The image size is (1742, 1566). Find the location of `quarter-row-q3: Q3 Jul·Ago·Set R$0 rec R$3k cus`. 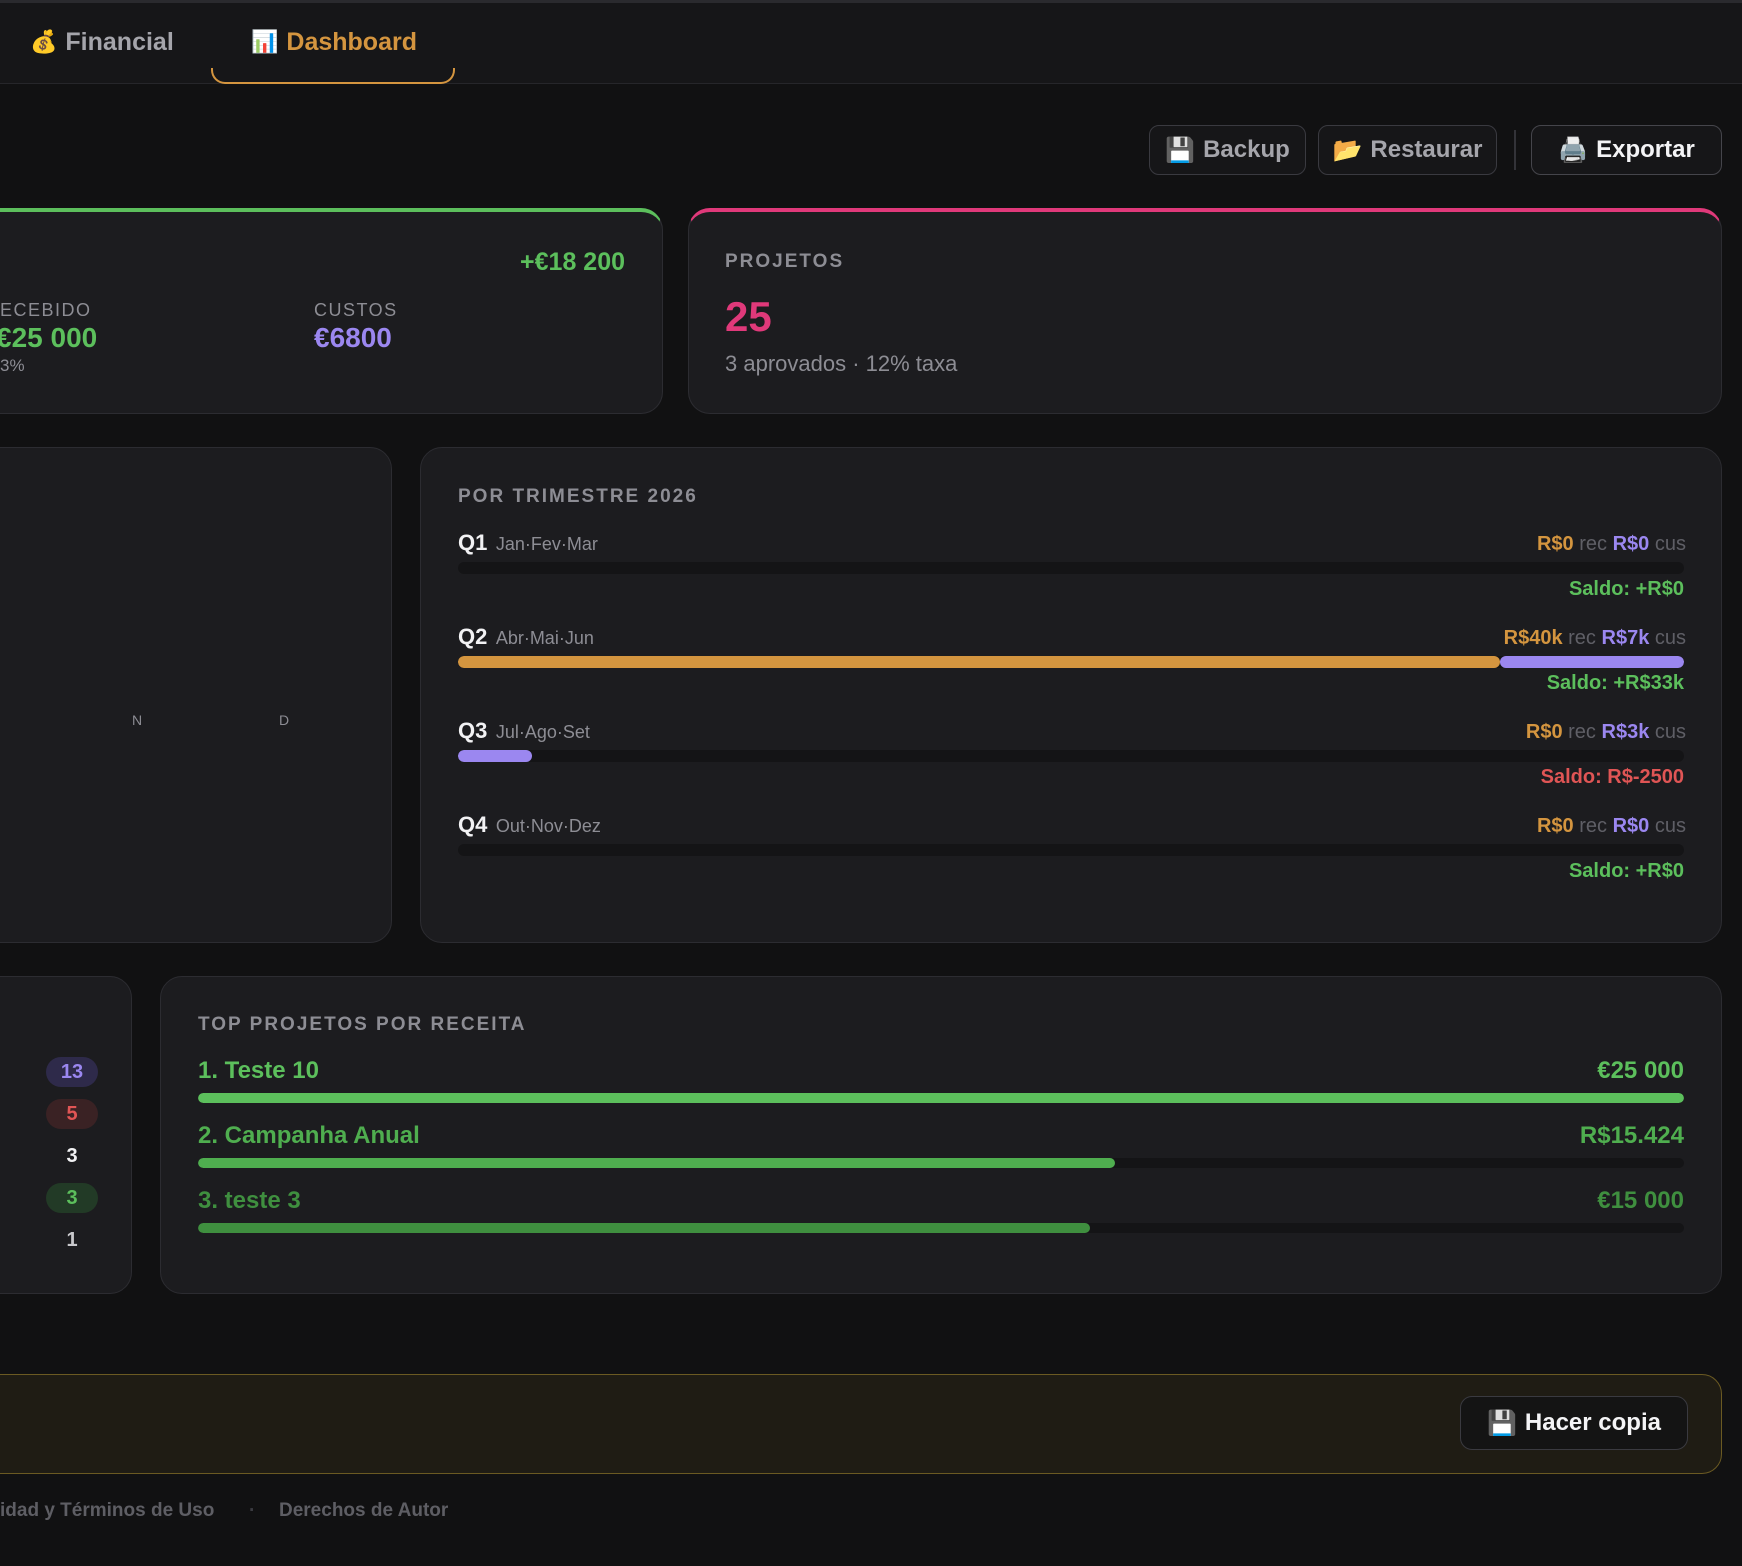

quarter-row-q3: Q3 Jul·Ago·Set R$0 rec R$3k cus is located at coordinates (1072, 733).